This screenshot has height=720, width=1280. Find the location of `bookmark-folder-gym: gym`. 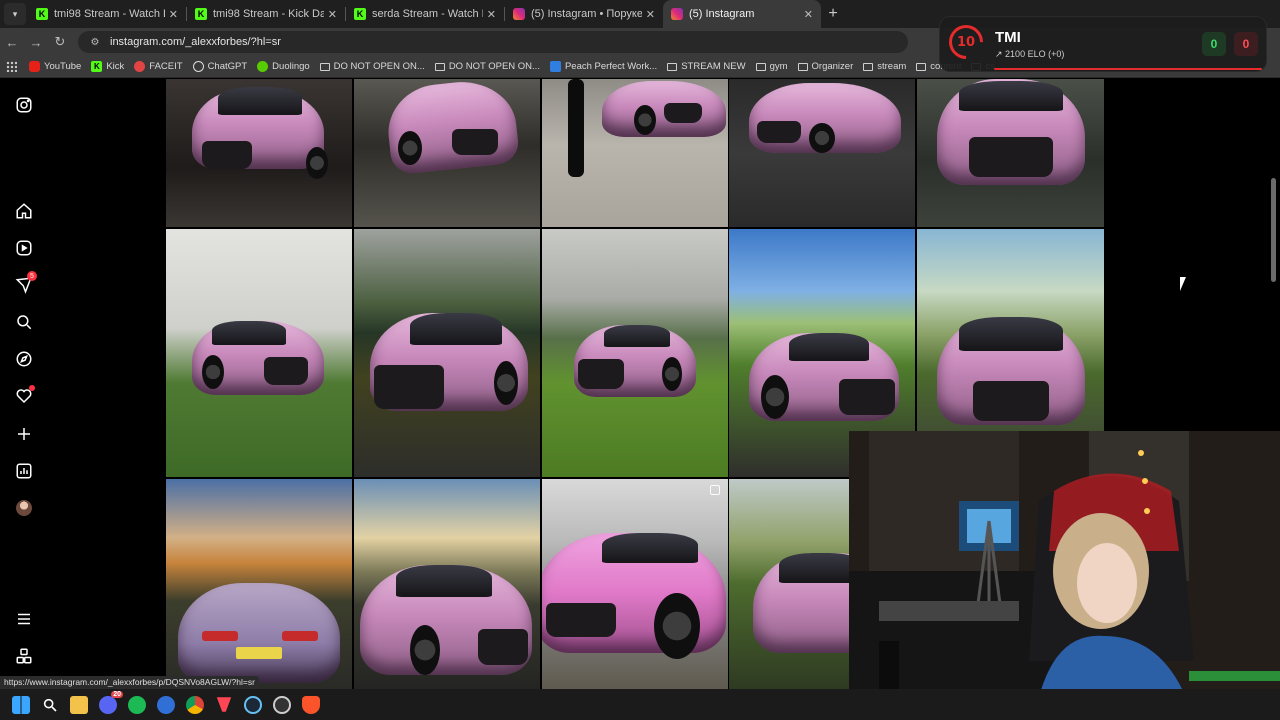

bookmark-folder-gym: gym is located at coordinates (771, 66).